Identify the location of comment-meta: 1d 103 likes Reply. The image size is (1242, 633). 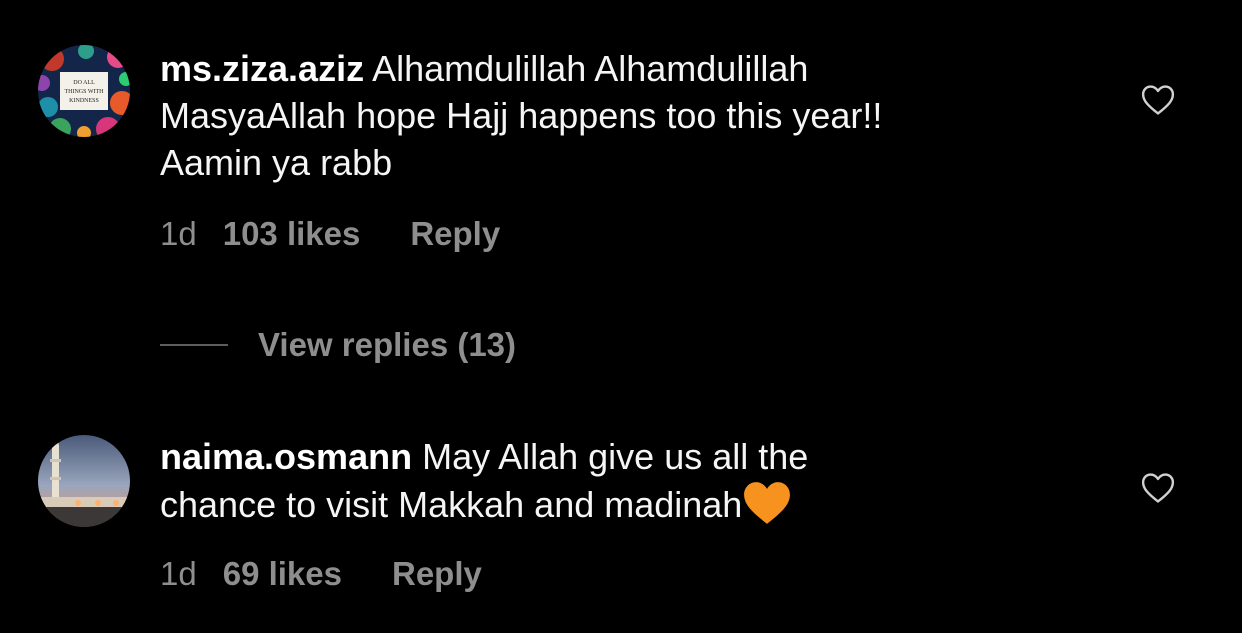
(330, 234).